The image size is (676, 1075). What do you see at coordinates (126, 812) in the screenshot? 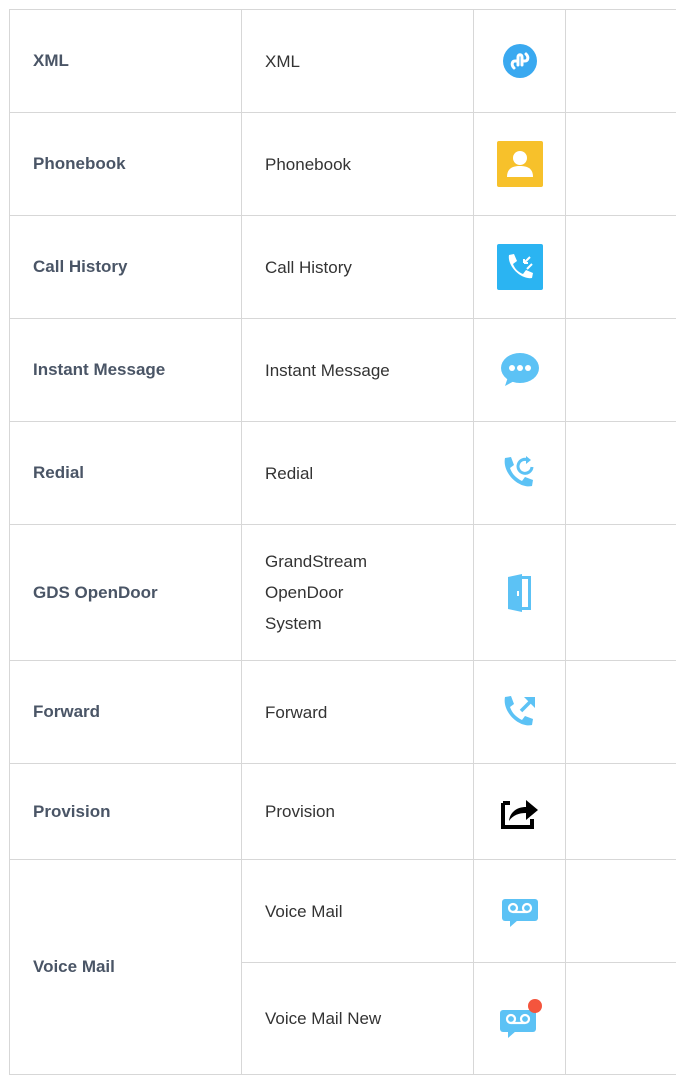
I see `feature-name: Provision` at bounding box center [126, 812].